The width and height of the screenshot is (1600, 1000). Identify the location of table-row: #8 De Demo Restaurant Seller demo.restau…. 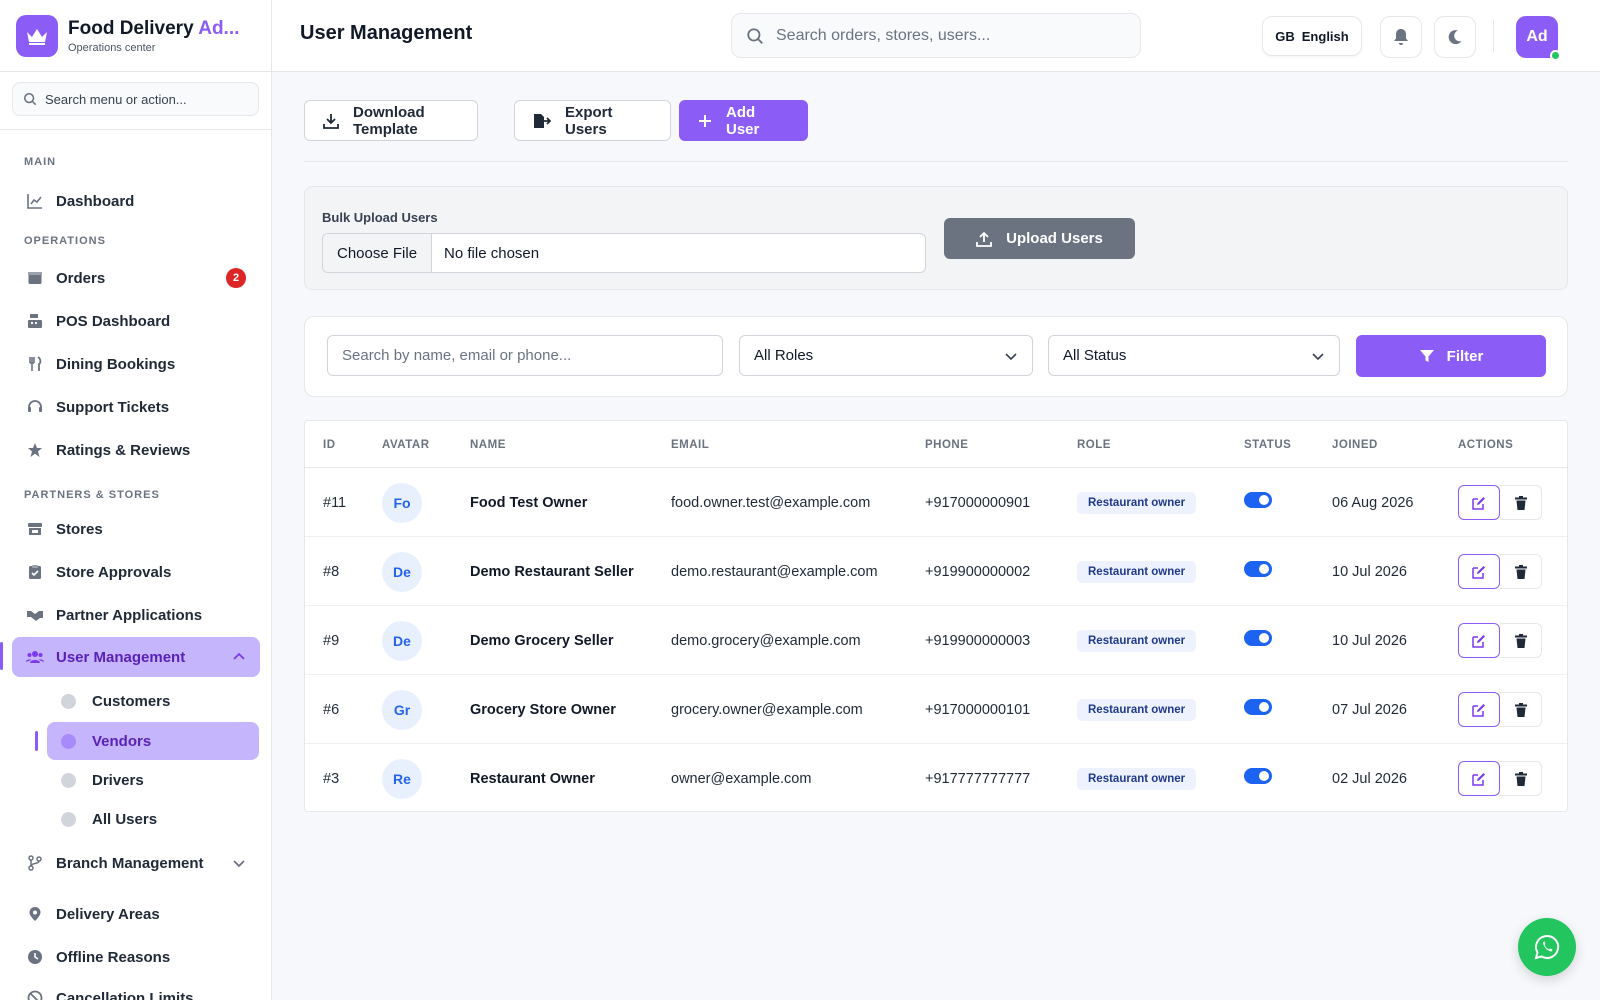
(936, 571).